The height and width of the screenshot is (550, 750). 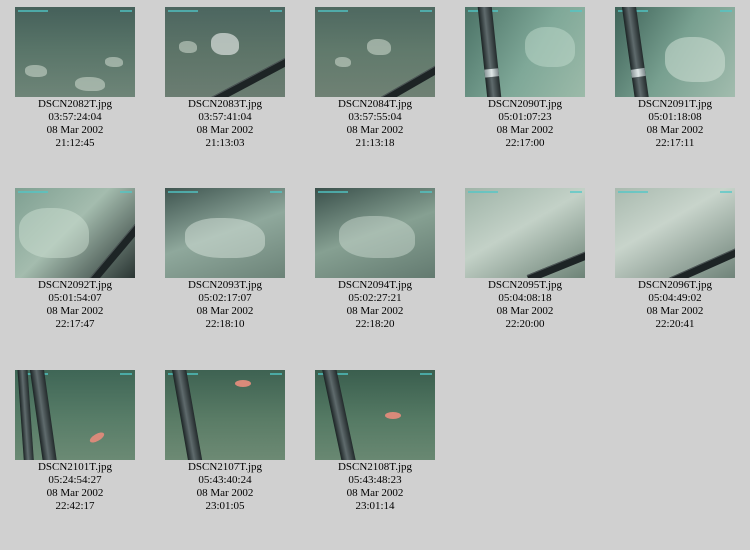 What do you see at coordinates (225, 104) in the screenshot?
I see `thumbnail-filename: DSCN2083T.jpg` at bounding box center [225, 104].